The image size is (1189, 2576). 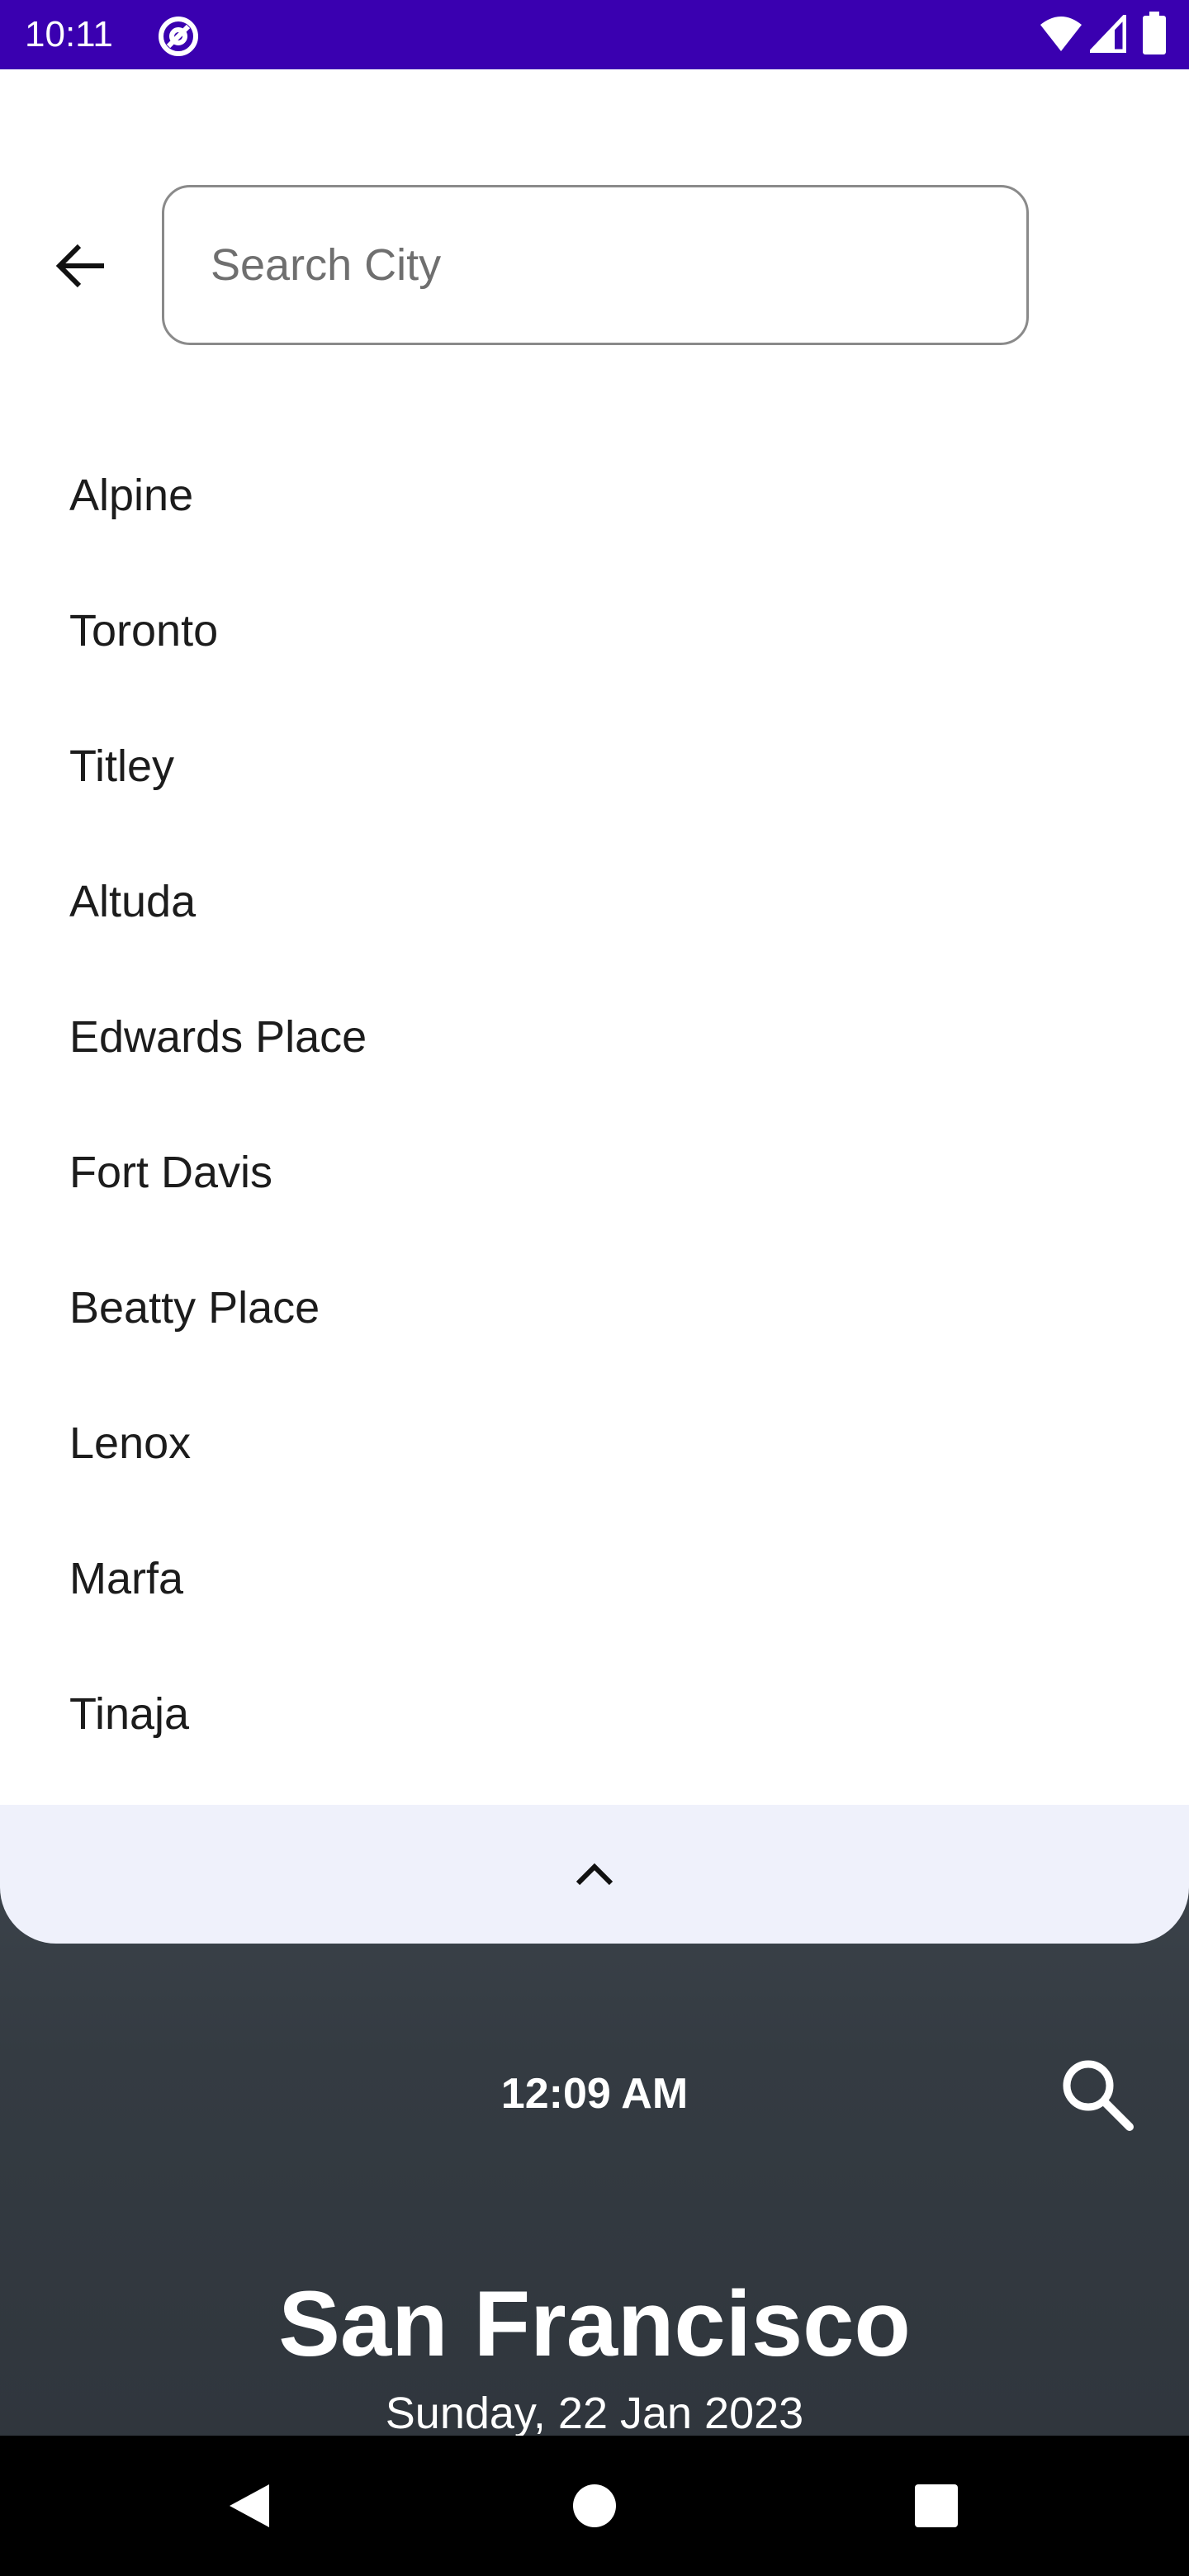 I want to click on search-city-field, so click(x=595, y=265).